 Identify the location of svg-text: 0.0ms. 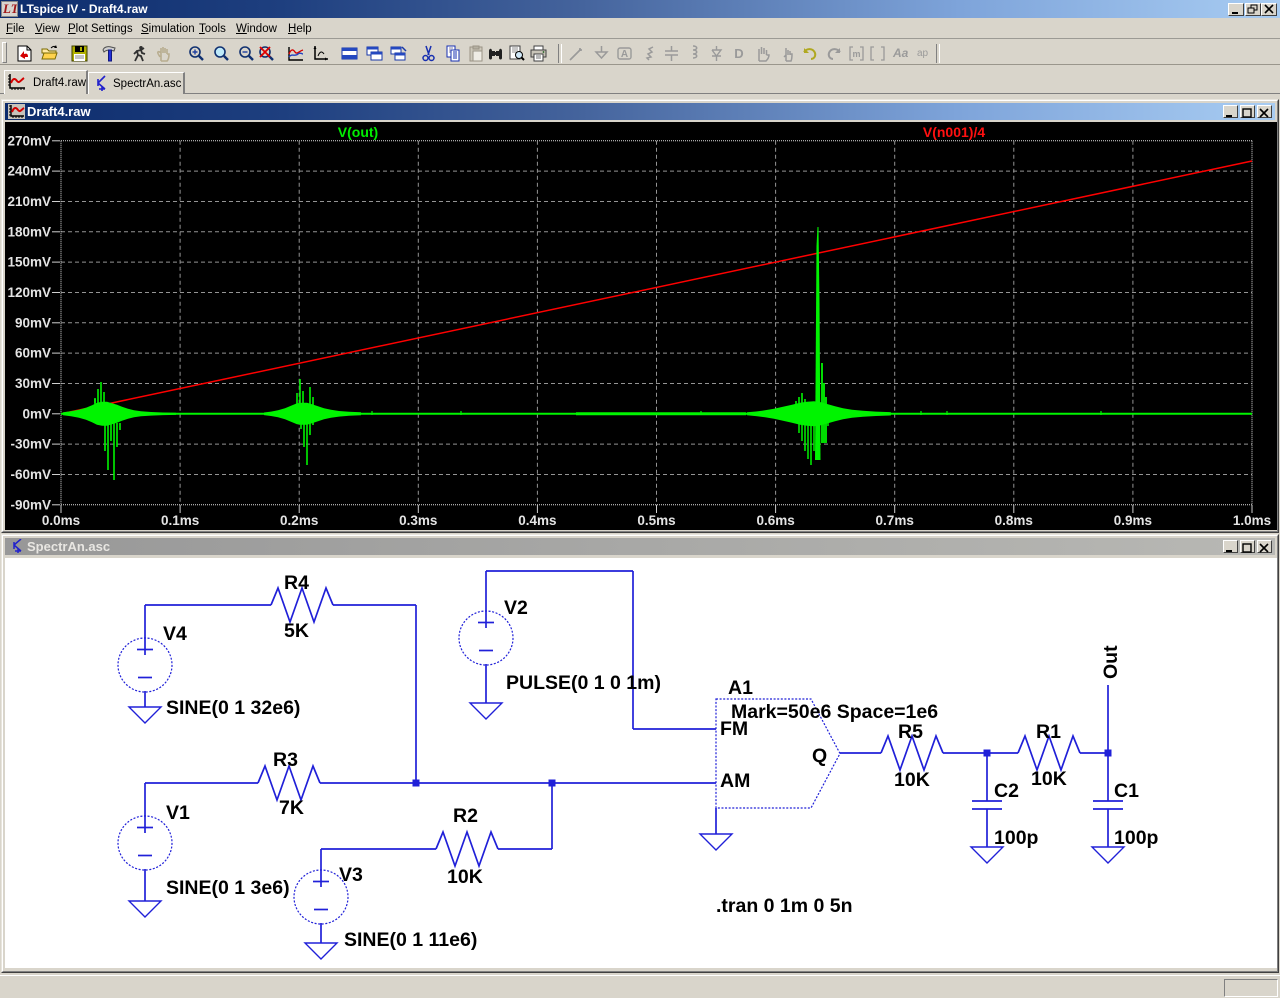
(61, 520).